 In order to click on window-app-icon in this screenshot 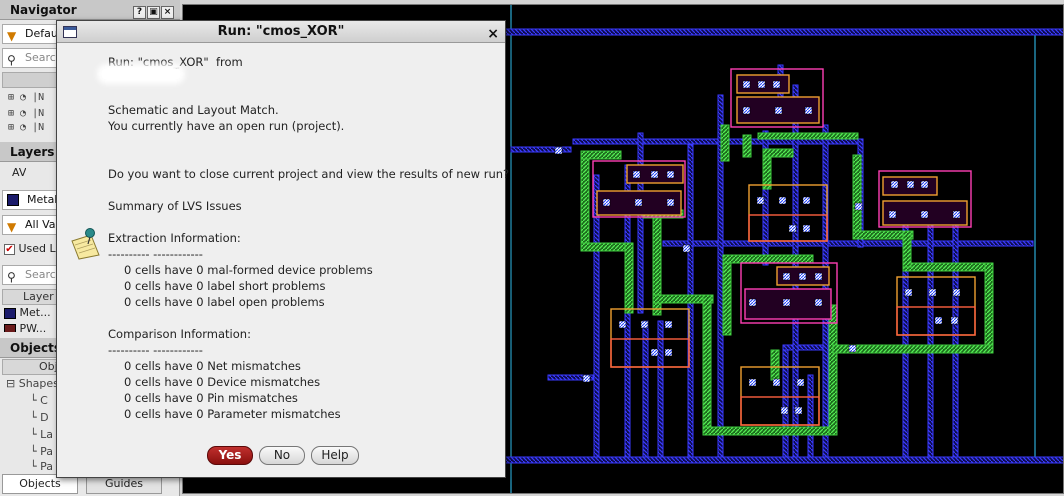, I will do `click(70, 32)`.